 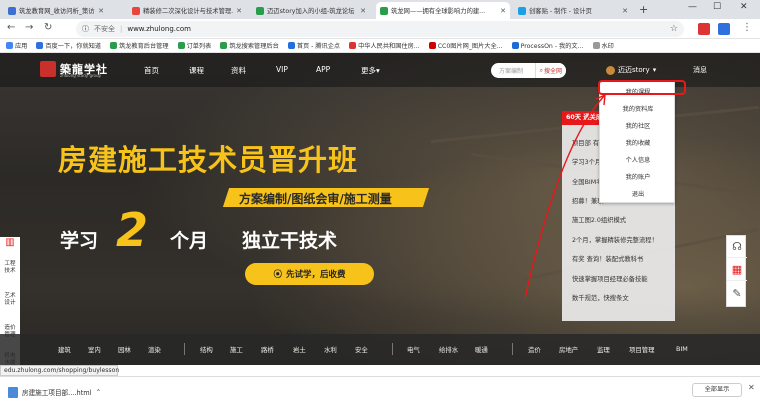 I want to click on bookmark-watermark: 水印, so click(x=603, y=45).